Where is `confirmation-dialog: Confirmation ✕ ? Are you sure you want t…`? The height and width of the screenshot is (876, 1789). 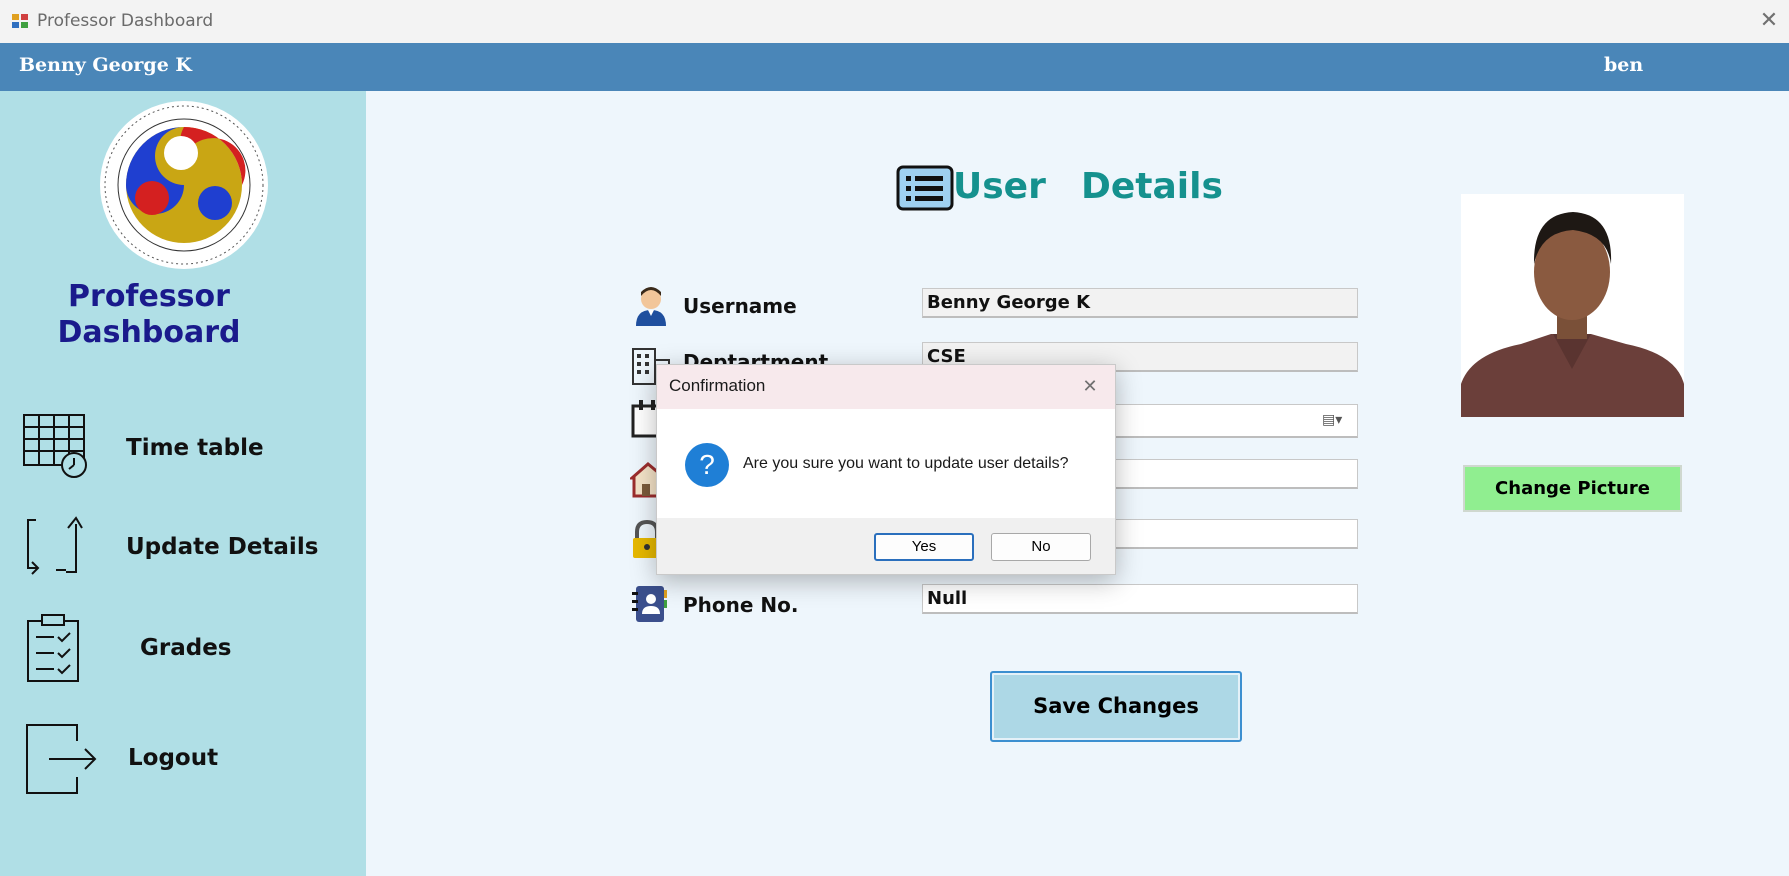
confirmation-dialog: Confirmation ✕ ? Are you sure you want t… is located at coordinates (886, 469).